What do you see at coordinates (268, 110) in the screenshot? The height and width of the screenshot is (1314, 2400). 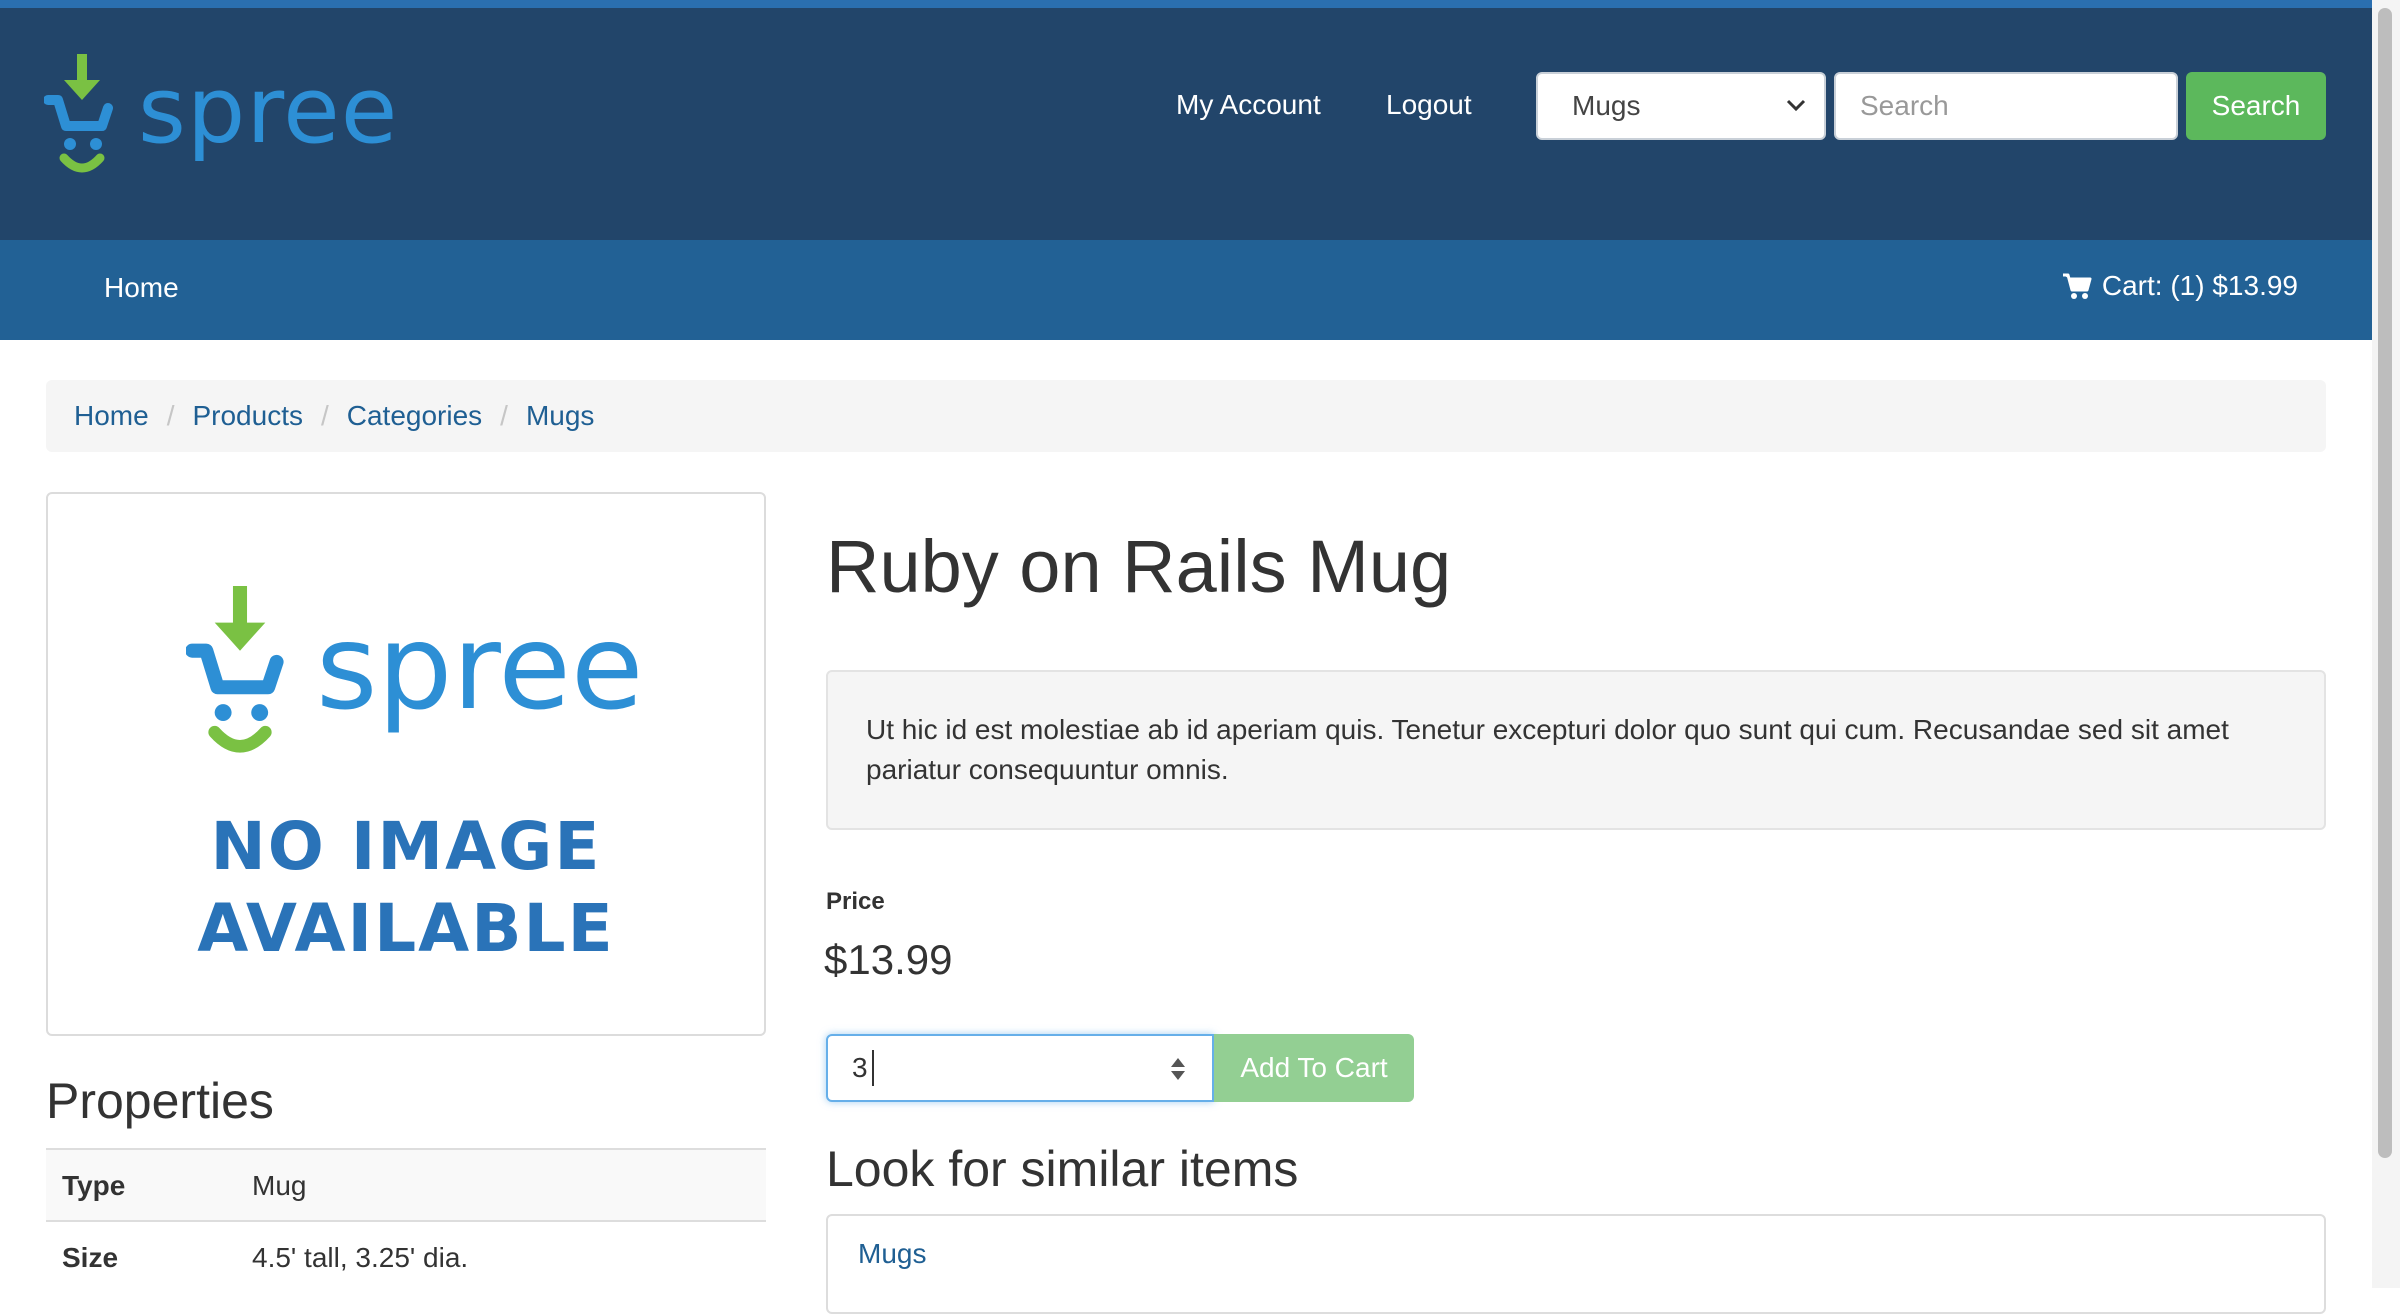 I see `logo-wordmark: spree` at bounding box center [268, 110].